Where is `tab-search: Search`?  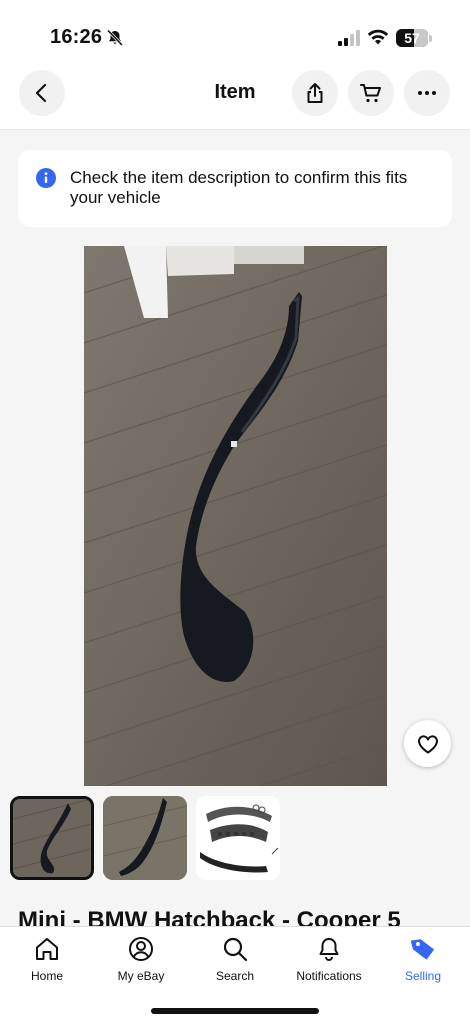 tab-search: Search is located at coordinates (235, 961).